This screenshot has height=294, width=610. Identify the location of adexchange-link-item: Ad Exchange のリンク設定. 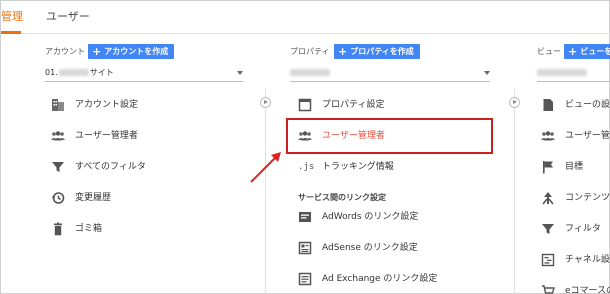
(393, 279).